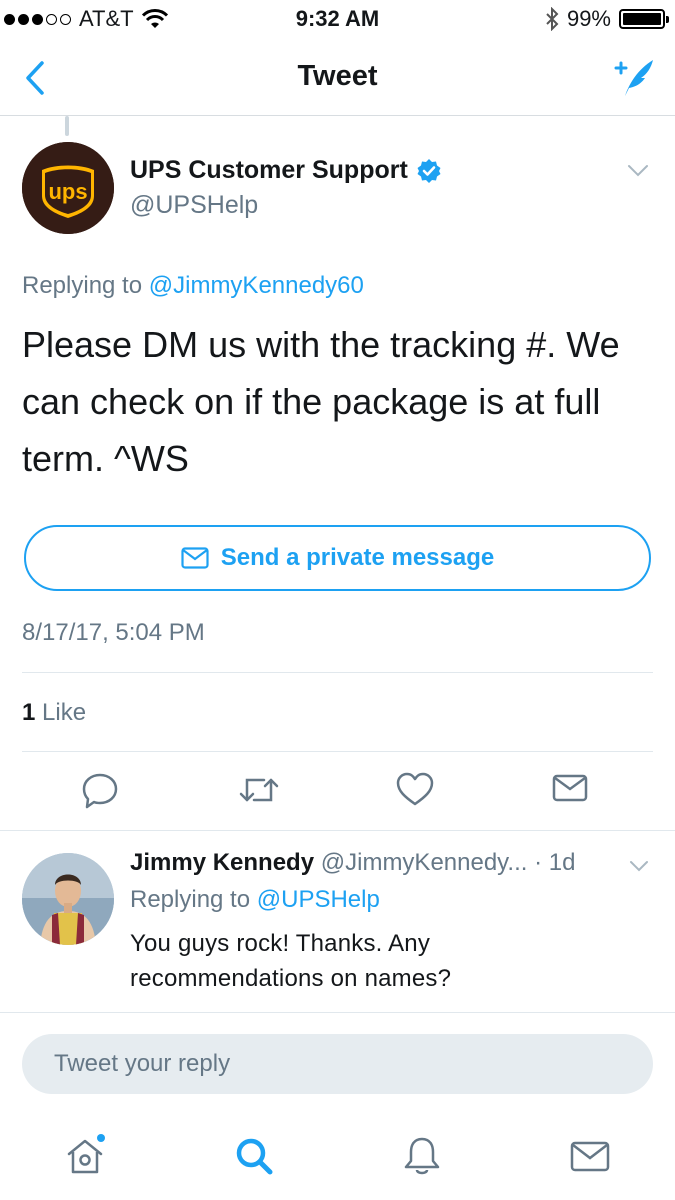 This screenshot has height=1200, width=675. What do you see at coordinates (590, 1156) in the screenshot?
I see `messages-icon` at bounding box center [590, 1156].